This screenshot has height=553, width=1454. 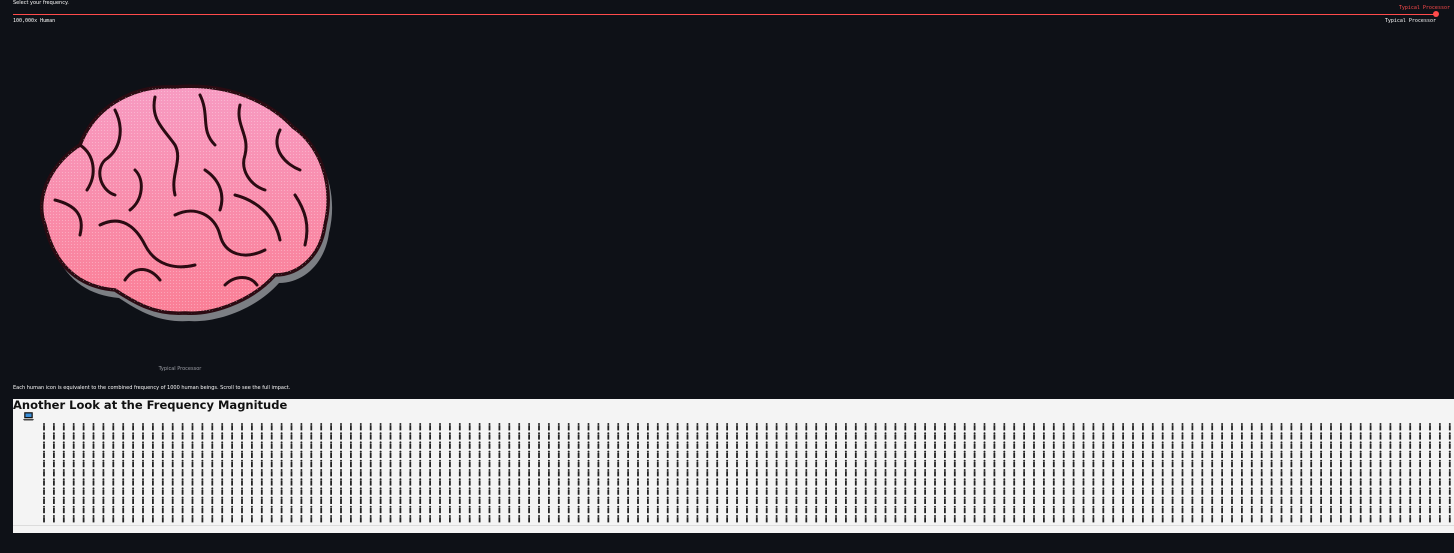 I want to click on panel-divider, so click(x=733, y=525).